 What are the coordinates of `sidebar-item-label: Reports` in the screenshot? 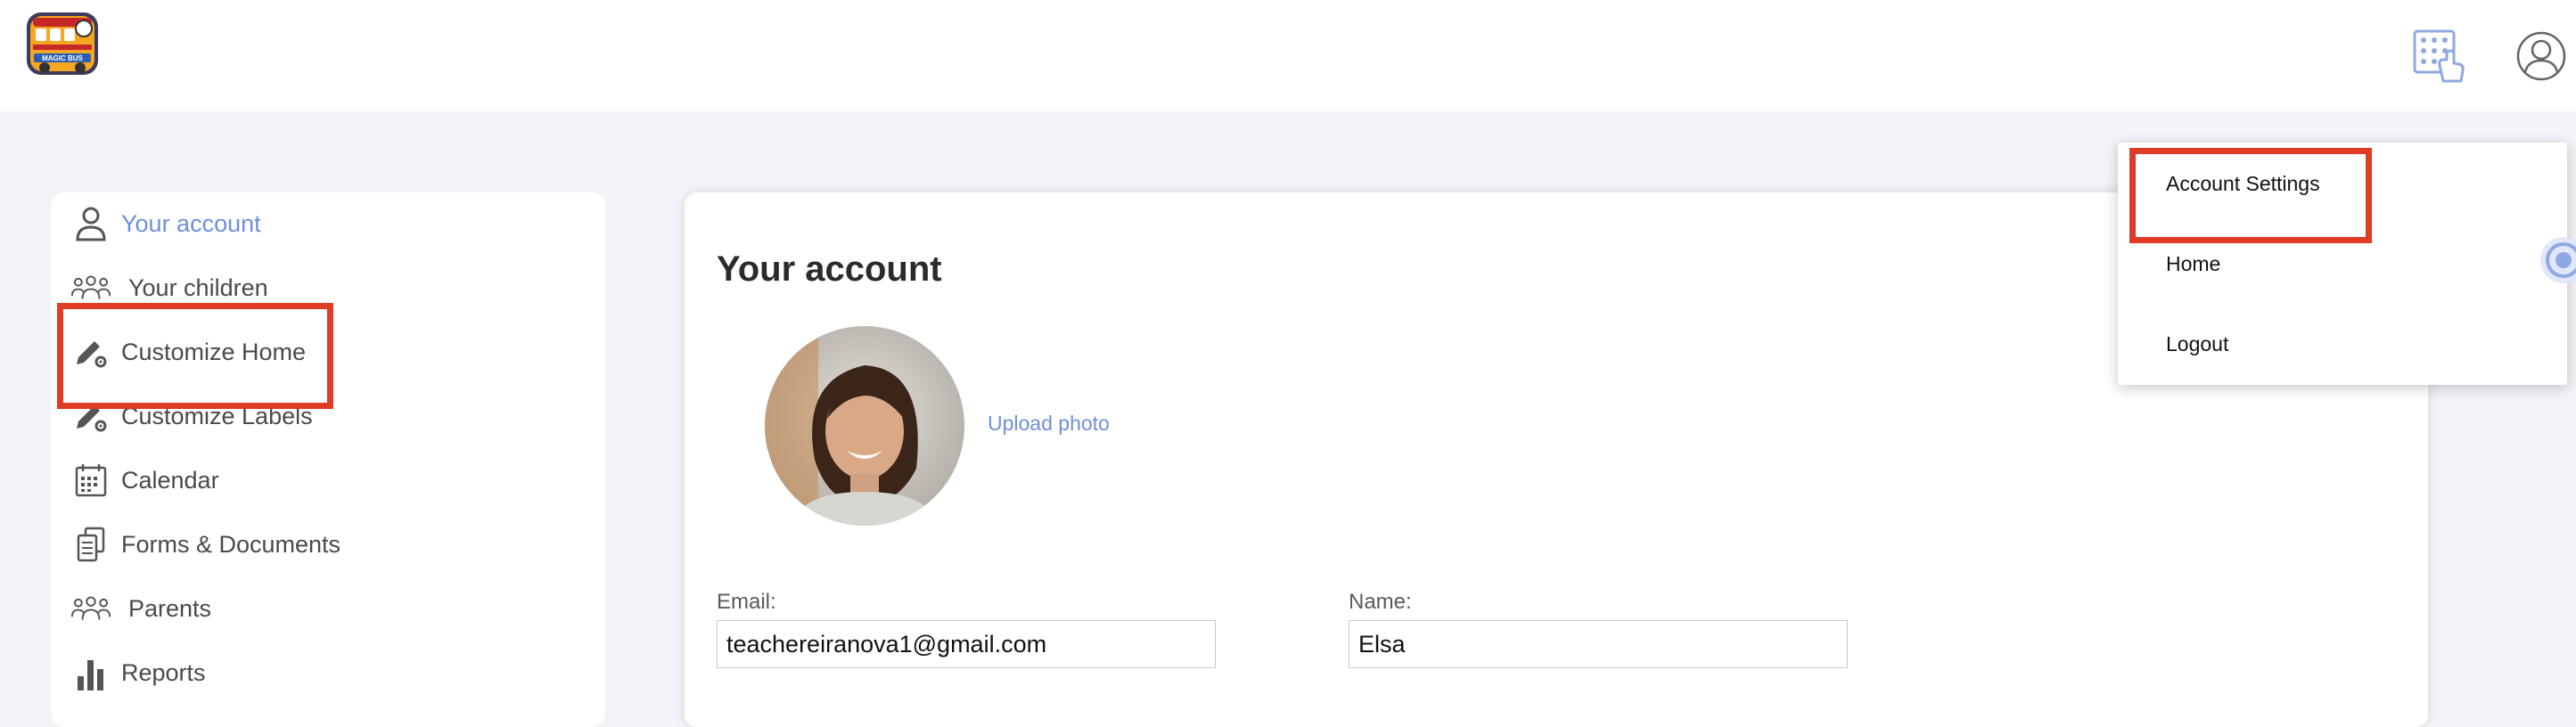 It's located at (163, 672).